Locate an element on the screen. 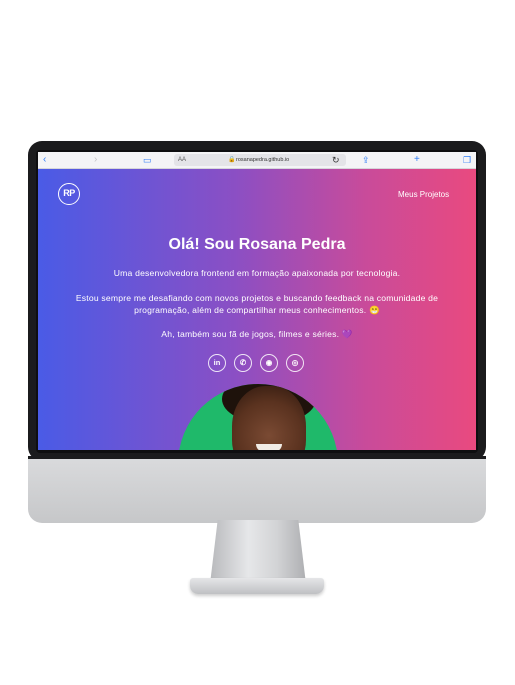 The height and width of the screenshot is (685, 515). tabs-icon: ❐ is located at coordinates (467, 160).